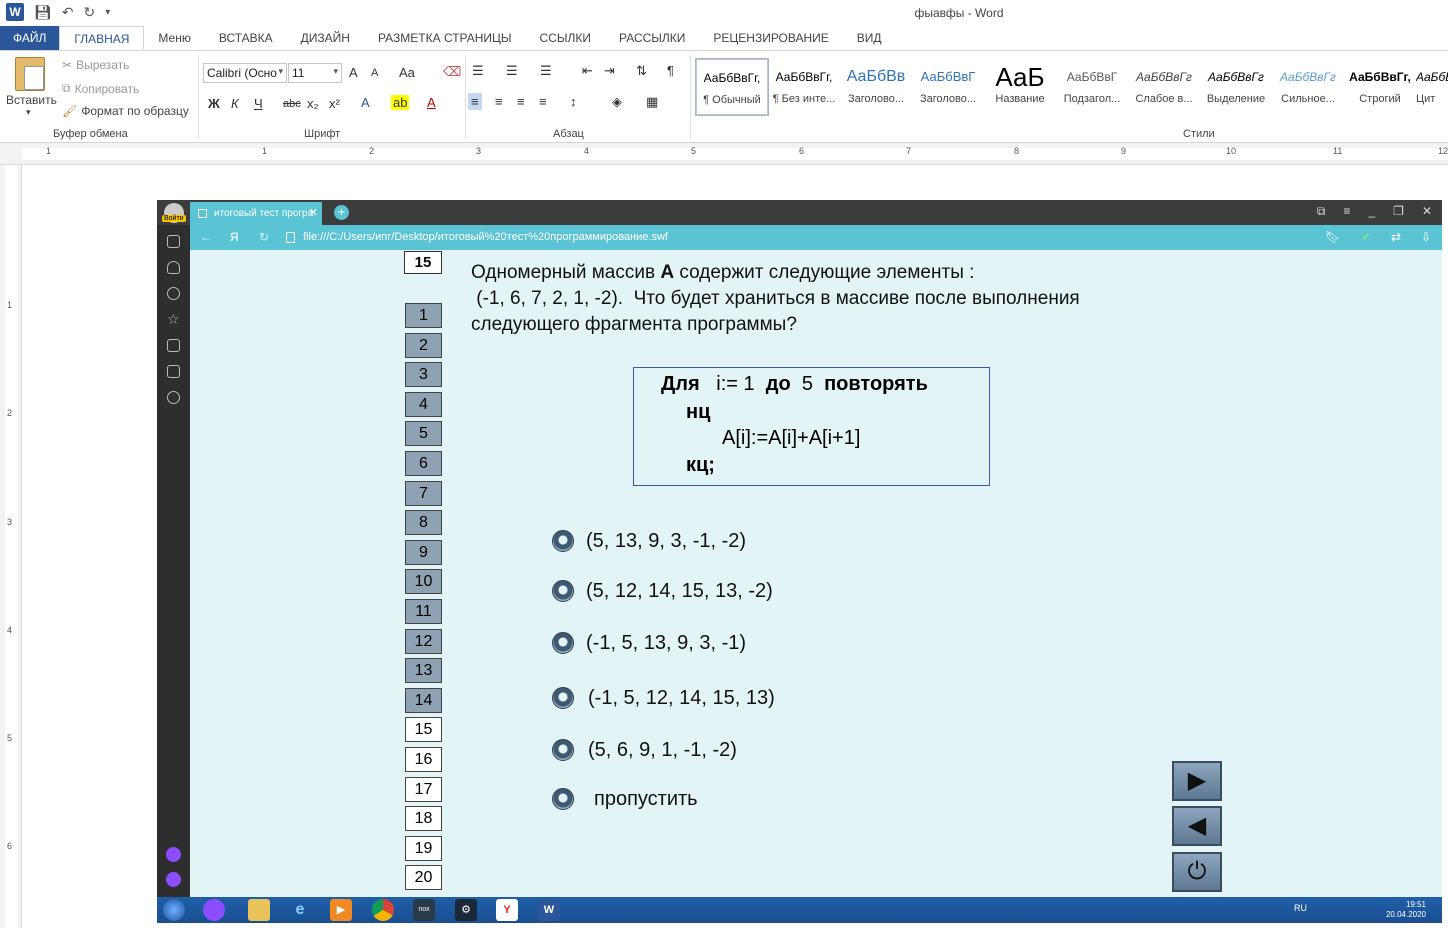  I want to click on style-quote: АаБбВвГг Цит, so click(1432, 87).